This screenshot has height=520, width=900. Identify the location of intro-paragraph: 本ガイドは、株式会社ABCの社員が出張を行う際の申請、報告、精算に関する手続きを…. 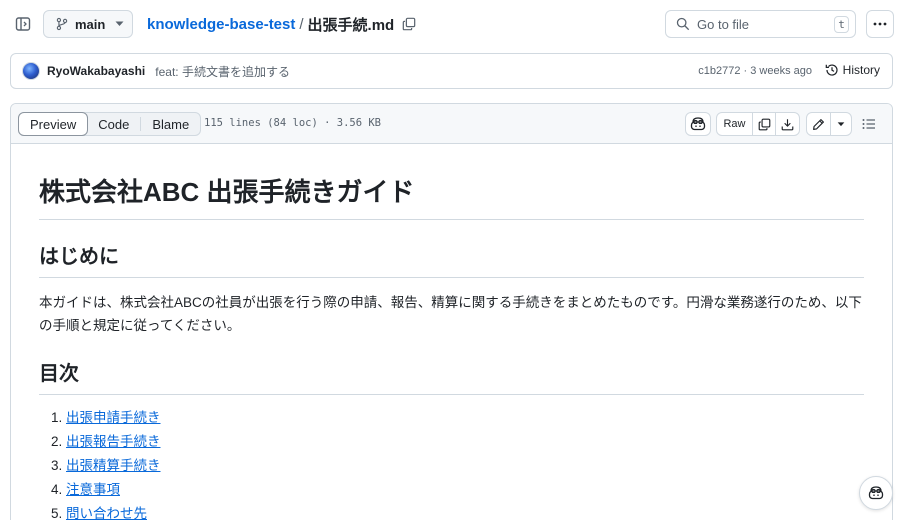
(450, 314).